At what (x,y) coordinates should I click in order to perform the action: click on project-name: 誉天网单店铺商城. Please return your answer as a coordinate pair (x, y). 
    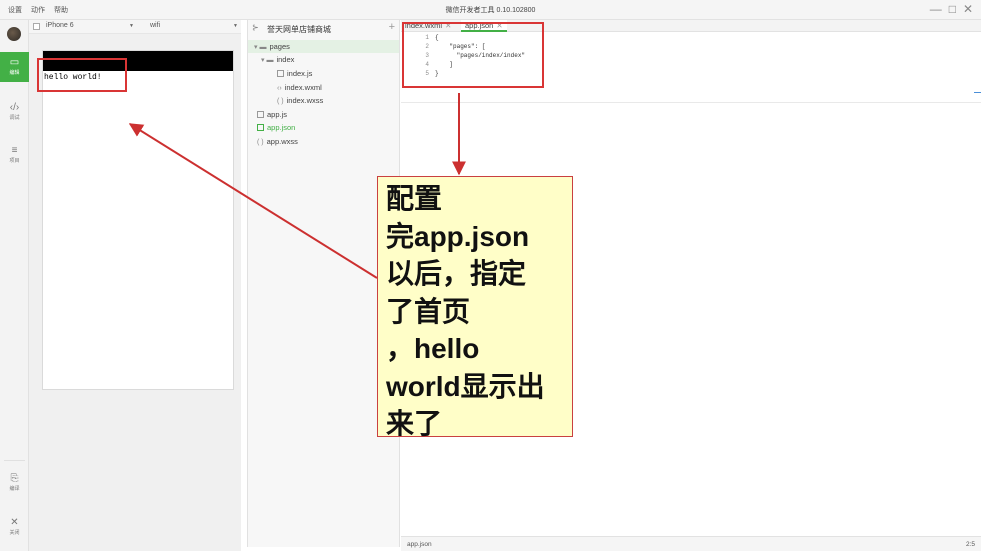
    Looking at the image, I should click on (299, 29).